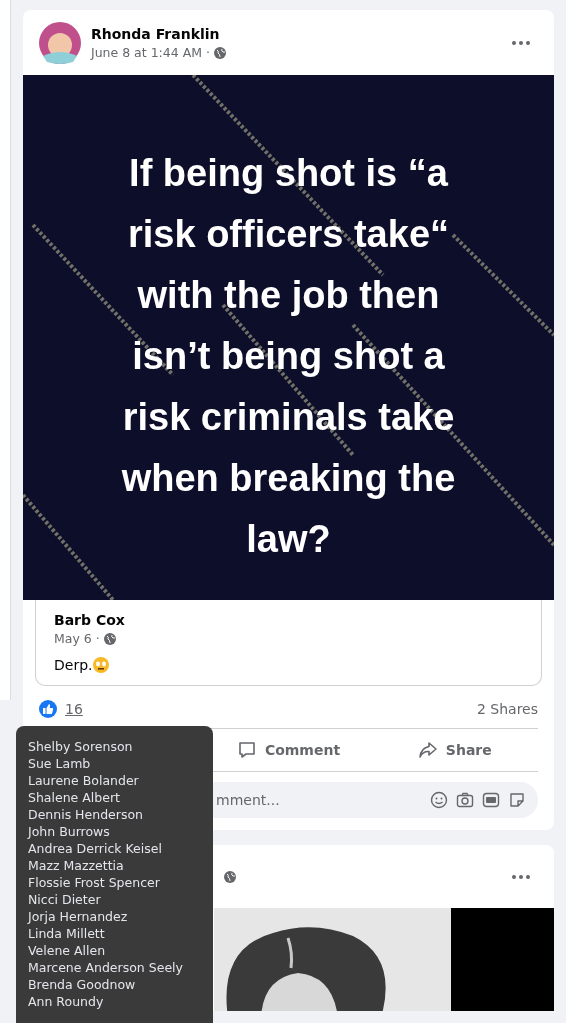  What do you see at coordinates (80, 746) in the screenshot?
I see `liker-name: Shelby Sorenson` at bounding box center [80, 746].